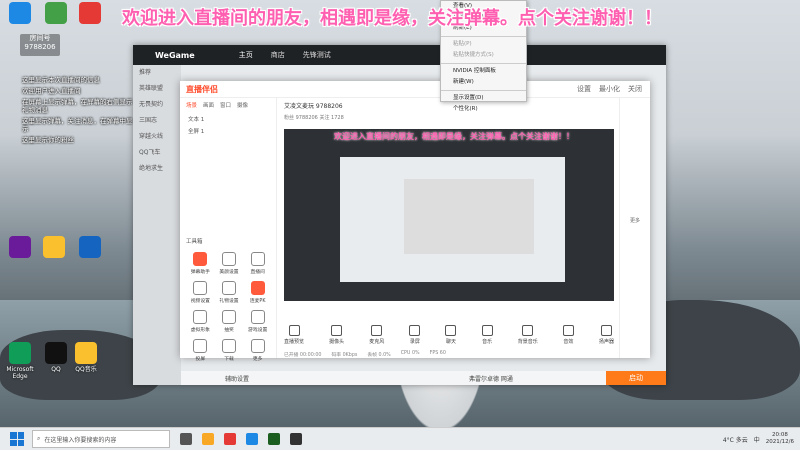 The width and height of the screenshot is (800, 450). What do you see at coordinates (483, 71) in the screenshot?
I see `context-menu-item: NVIDIA 控制面板` at bounding box center [483, 71].